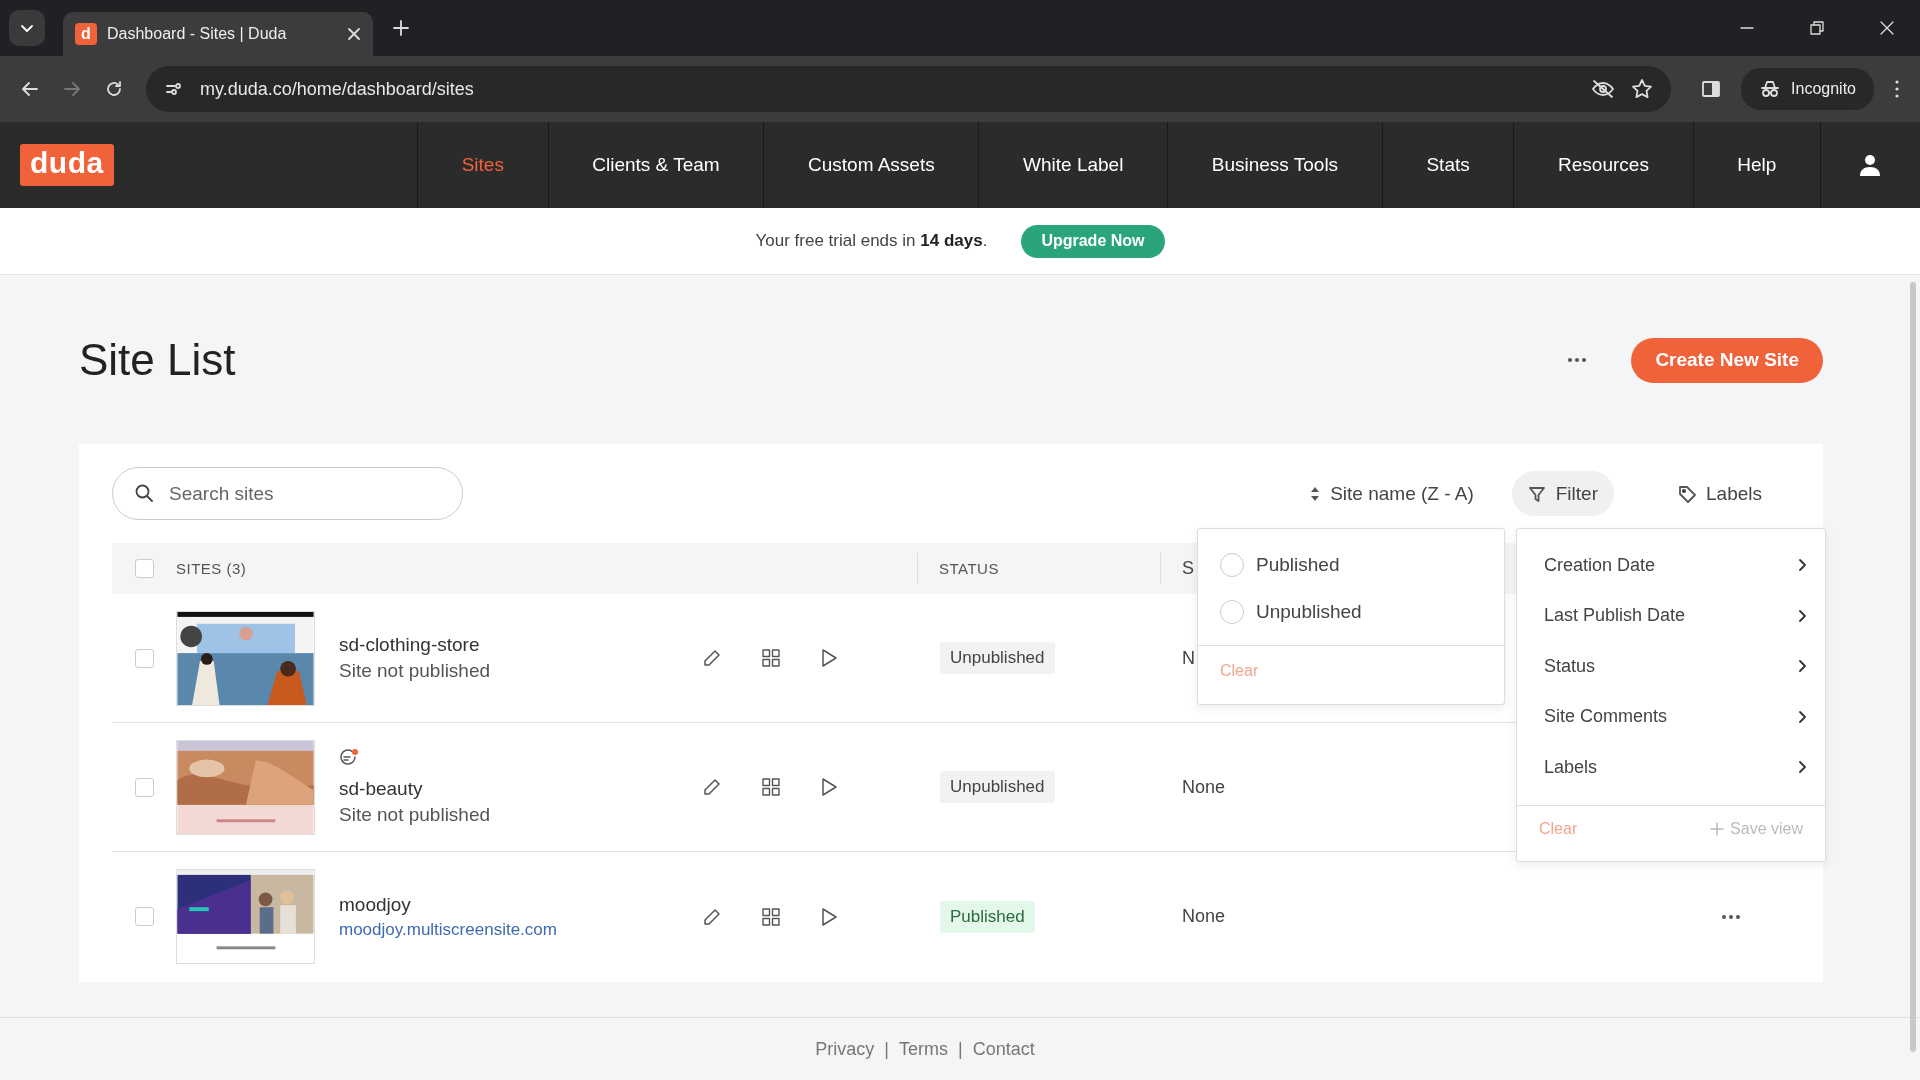 This screenshot has height=1080, width=1920. Describe the element at coordinates (375, 904) in the screenshot. I see `site-name: moodjoy` at that location.